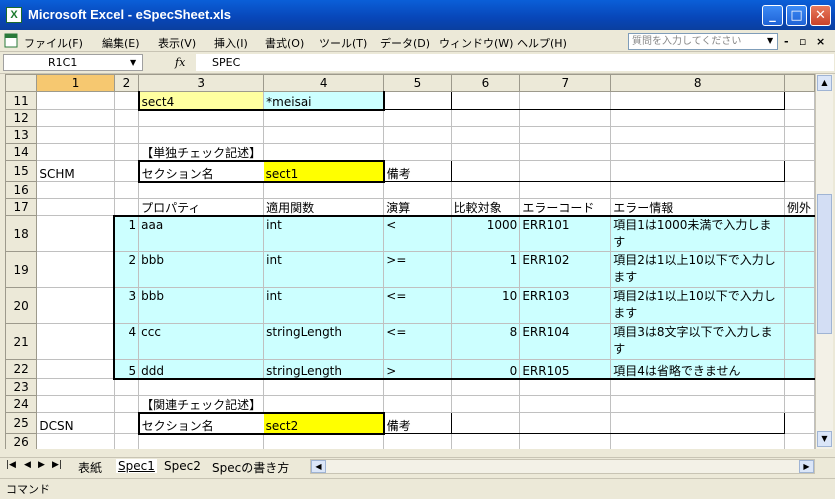 This screenshot has width=835, height=499. Describe the element at coordinates (121, 43) in the screenshot. I see `menu-edit: 編集(E)` at that location.